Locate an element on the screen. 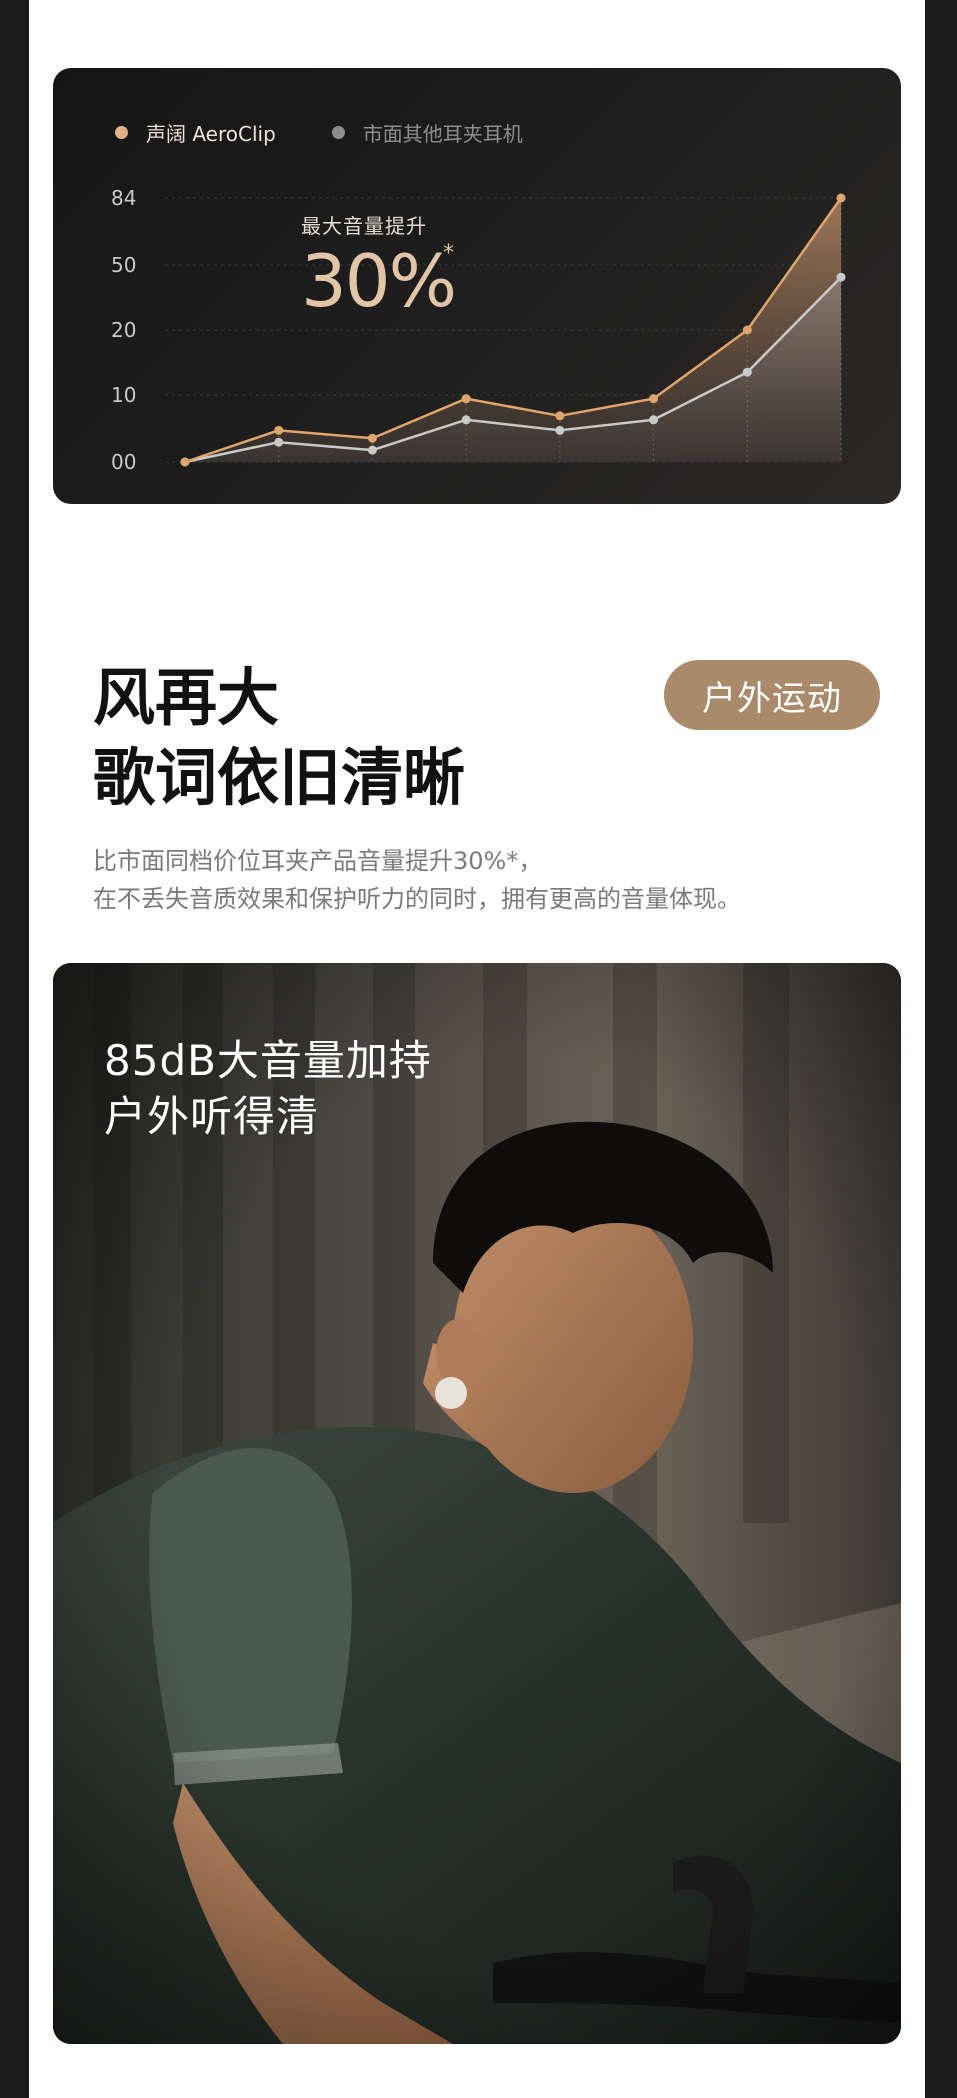 The image size is (957, 2098). legend-item-aeroclip: 声阔 AeroClip is located at coordinates (195, 132).